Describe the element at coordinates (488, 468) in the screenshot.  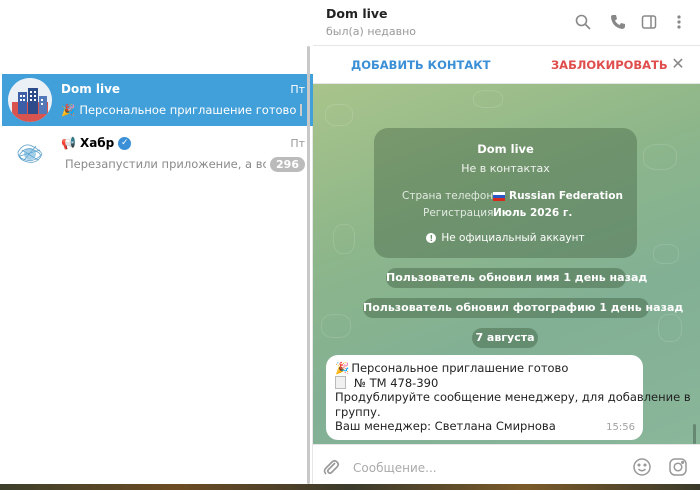
I see `message-input` at that location.